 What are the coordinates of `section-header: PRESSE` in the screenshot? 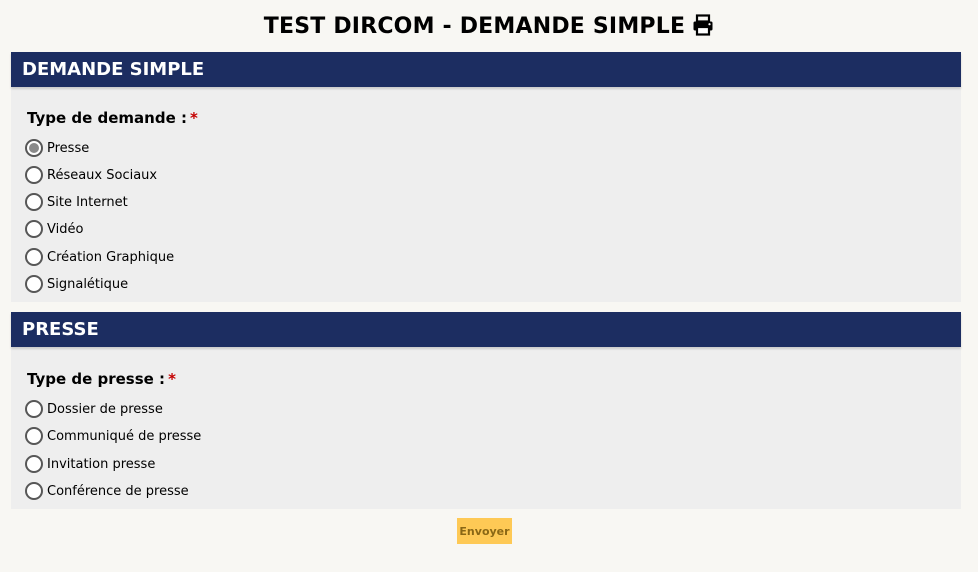 It's located at (486, 329).